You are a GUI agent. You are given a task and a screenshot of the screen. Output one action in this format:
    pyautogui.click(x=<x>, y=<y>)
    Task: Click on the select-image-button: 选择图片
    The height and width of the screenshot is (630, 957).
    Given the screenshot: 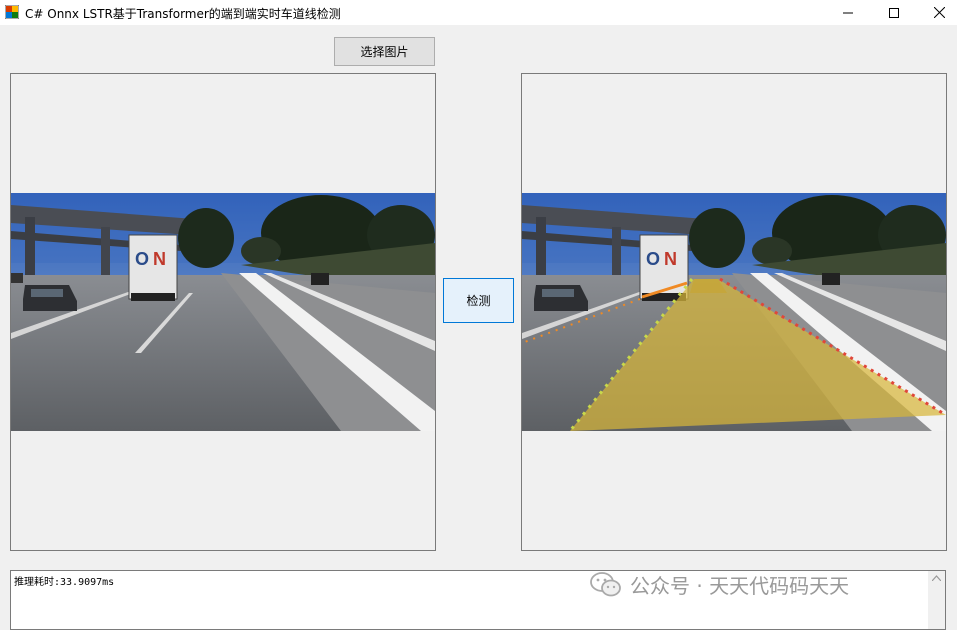 What is the action you would take?
    pyautogui.click(x=384, y=51)
    